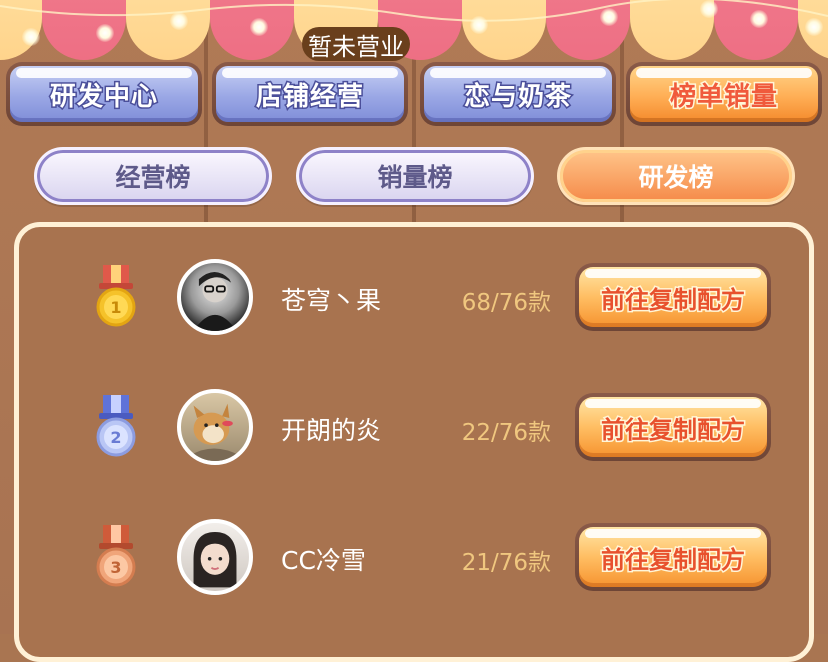 Image resolution: width=828 pixels, height=662 pixels. What do you see at coordinates (414, 31) in the screenshot?
I see `shop-awning` at bounding box center [414, 31].